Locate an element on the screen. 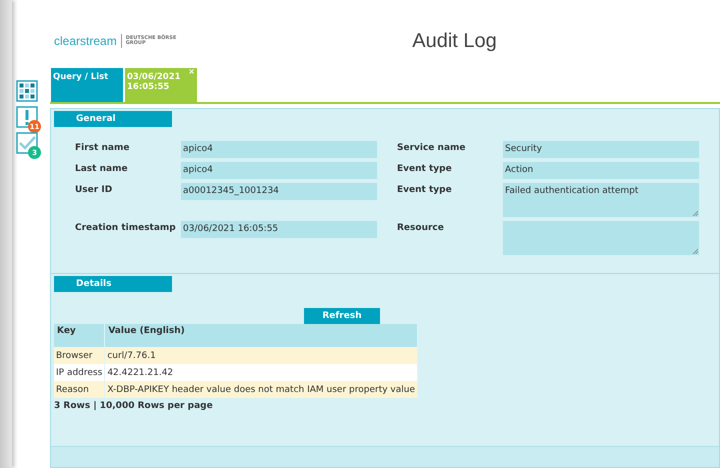 The width and height of the screenshot is (720, 468). table-cell: Reason is located at coordinates (79, 389).